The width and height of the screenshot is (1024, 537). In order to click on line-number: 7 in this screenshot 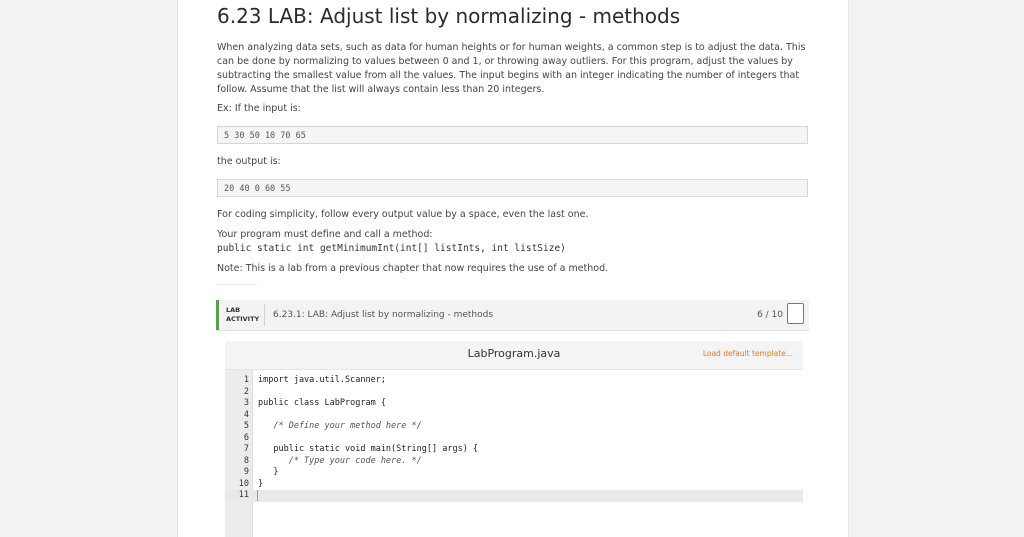, I will do `click(246, 449)`.